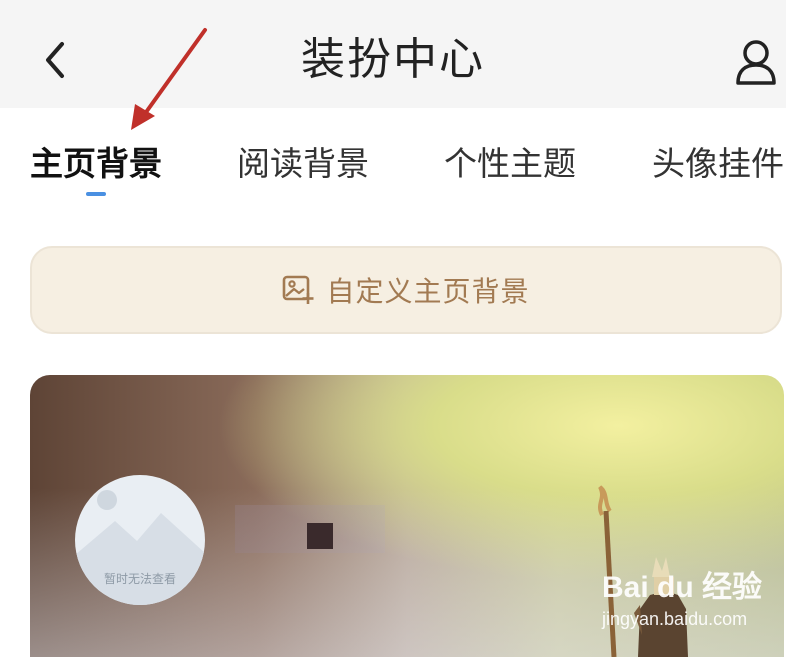 This screenshot has height=657, width=786. I want to click on custom-home-background-label: 自定义主页背景, so click(428, 291).